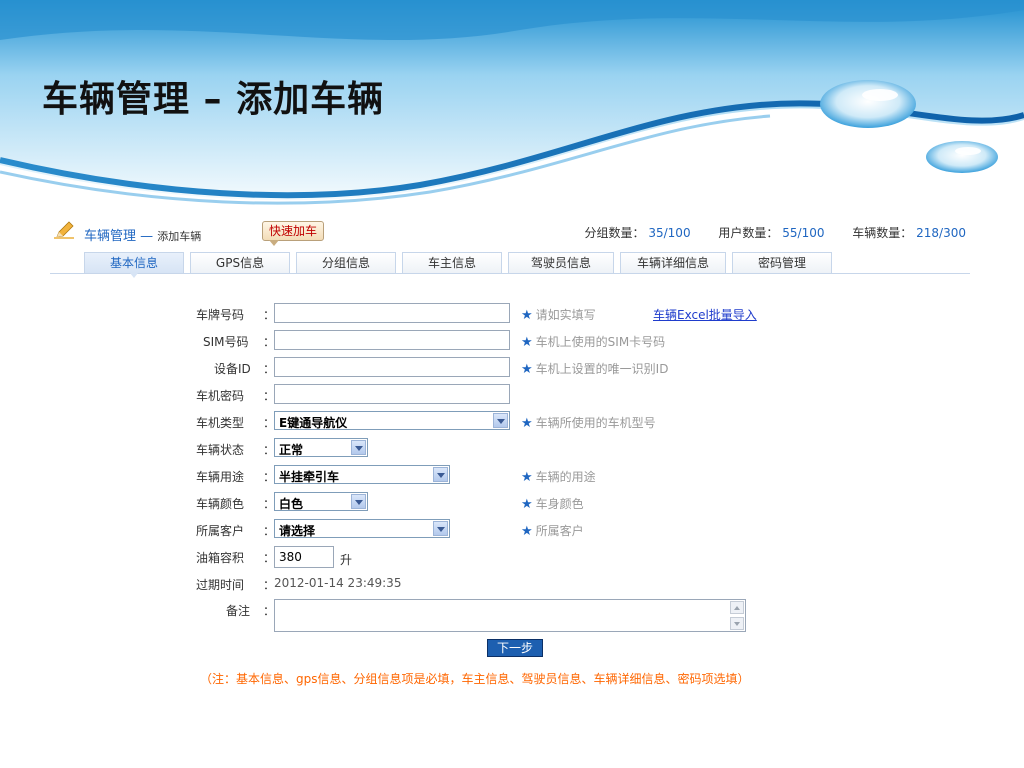 This screenshot has height=768, width=1024. What do you see at coordinates (362, 528) in the screenshot?
I see `customer-select: 请选择` at bounding box center [362, 528].